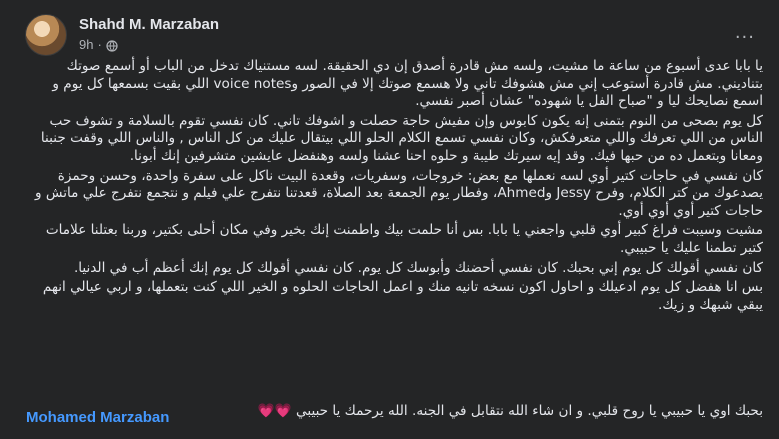 The width and height of the screenshot is (779, 439). Describe the element at coordinates (112, 45) in the screenshot. I see `globe-icon` at that location.